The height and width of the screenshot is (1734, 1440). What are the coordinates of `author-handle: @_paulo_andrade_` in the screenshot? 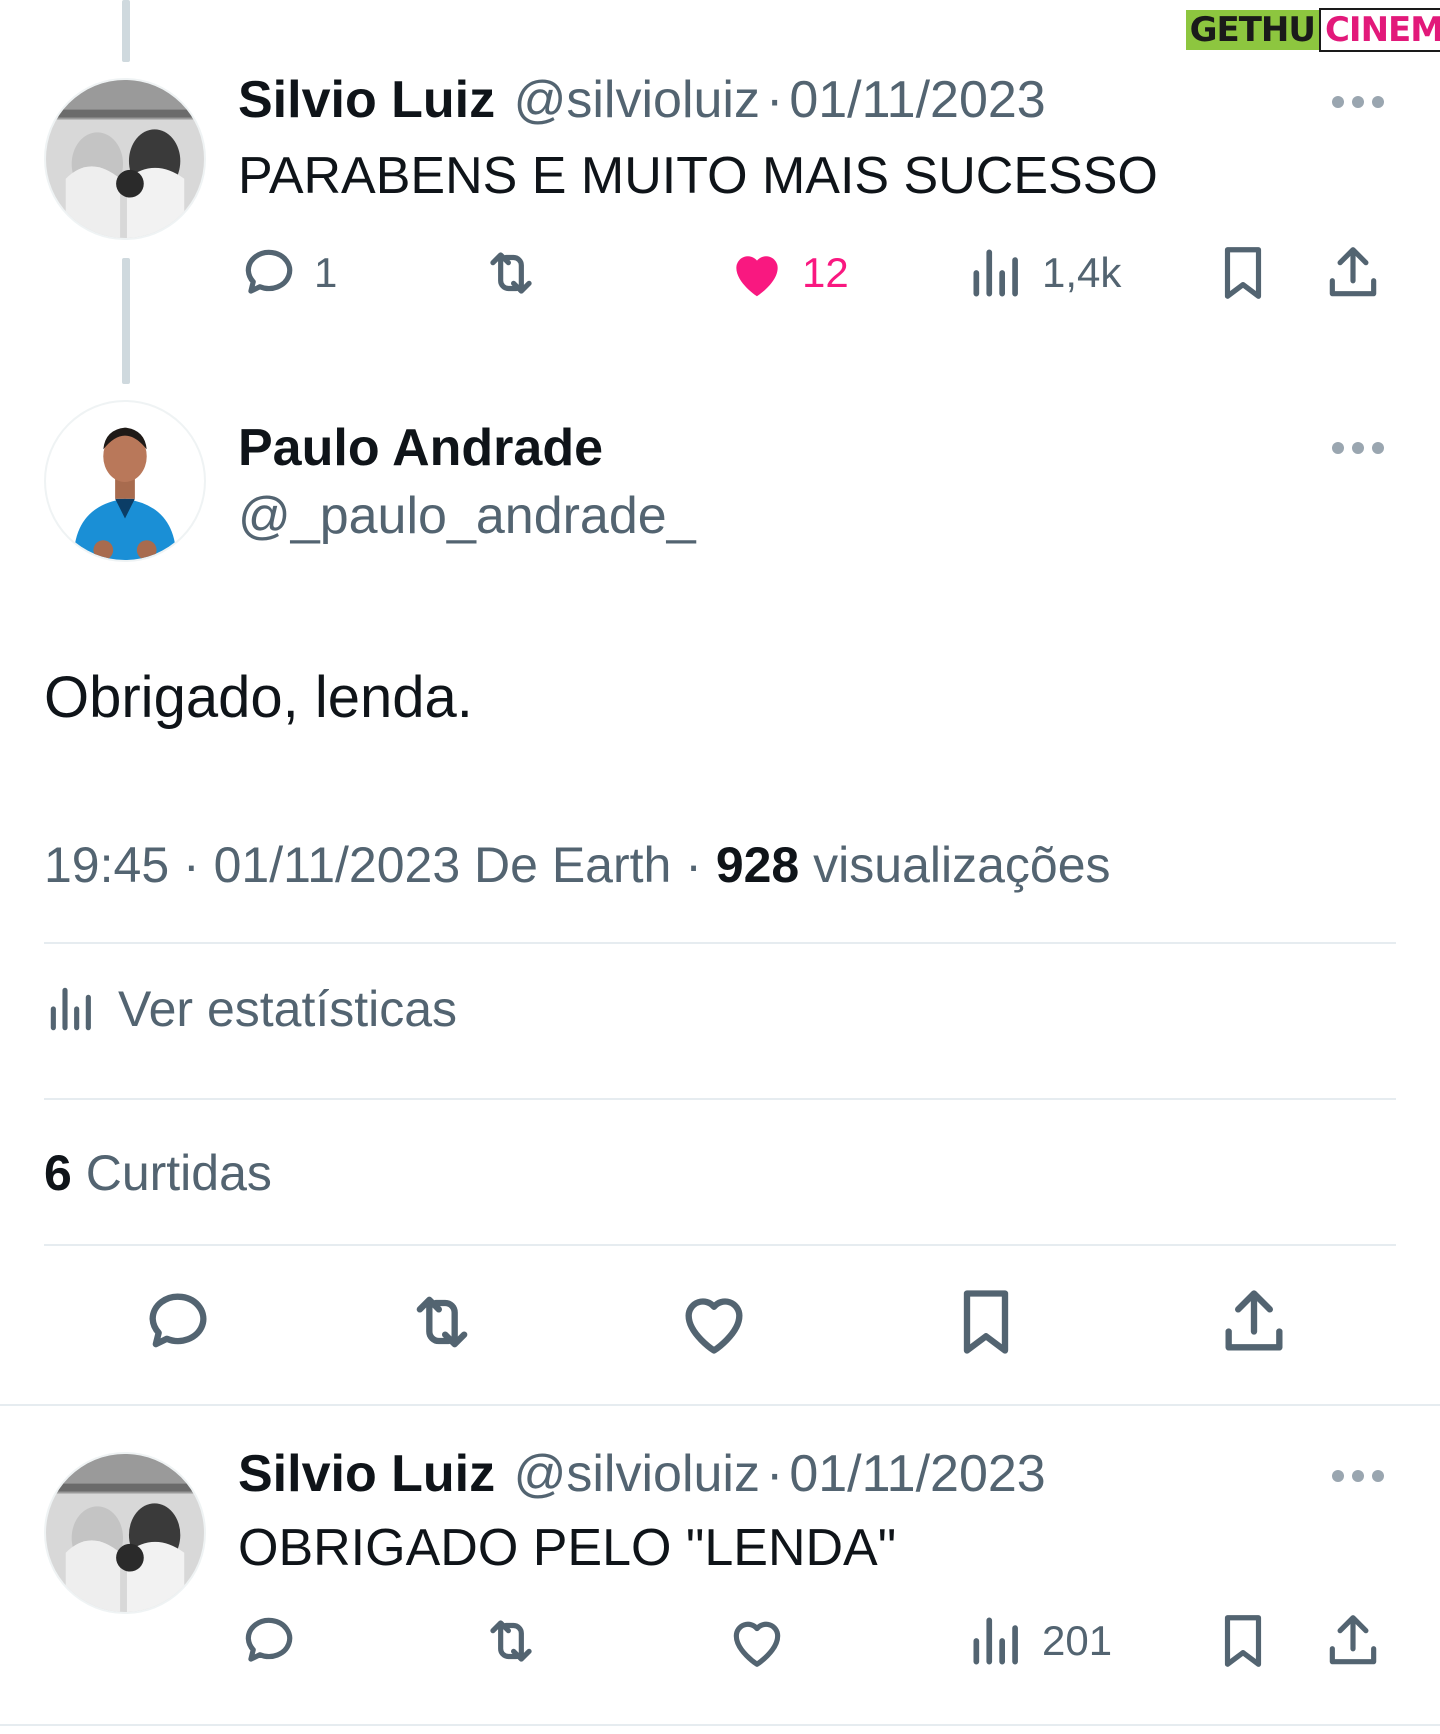 It's located at (467, 516).